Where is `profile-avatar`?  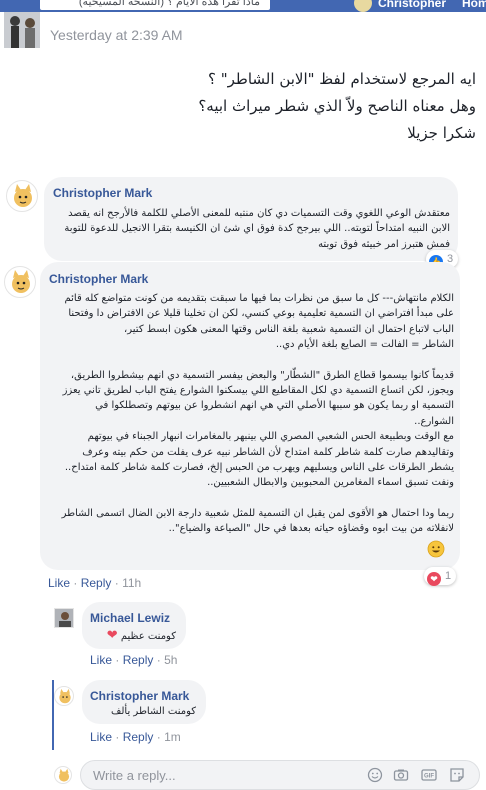 profile-avatar is located at coordinates (363, 6).